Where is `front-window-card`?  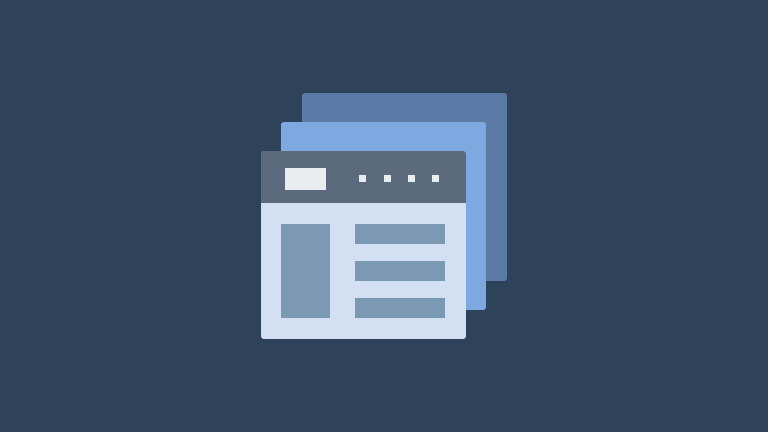 front-window-card is located at coordinates (363, 245).